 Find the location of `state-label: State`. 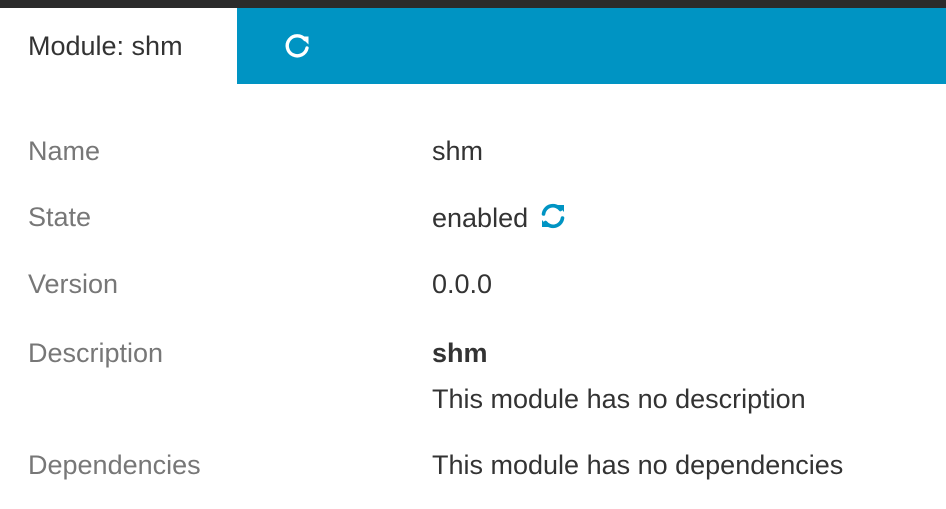

state-label: State is located at coordinates (60, 217).